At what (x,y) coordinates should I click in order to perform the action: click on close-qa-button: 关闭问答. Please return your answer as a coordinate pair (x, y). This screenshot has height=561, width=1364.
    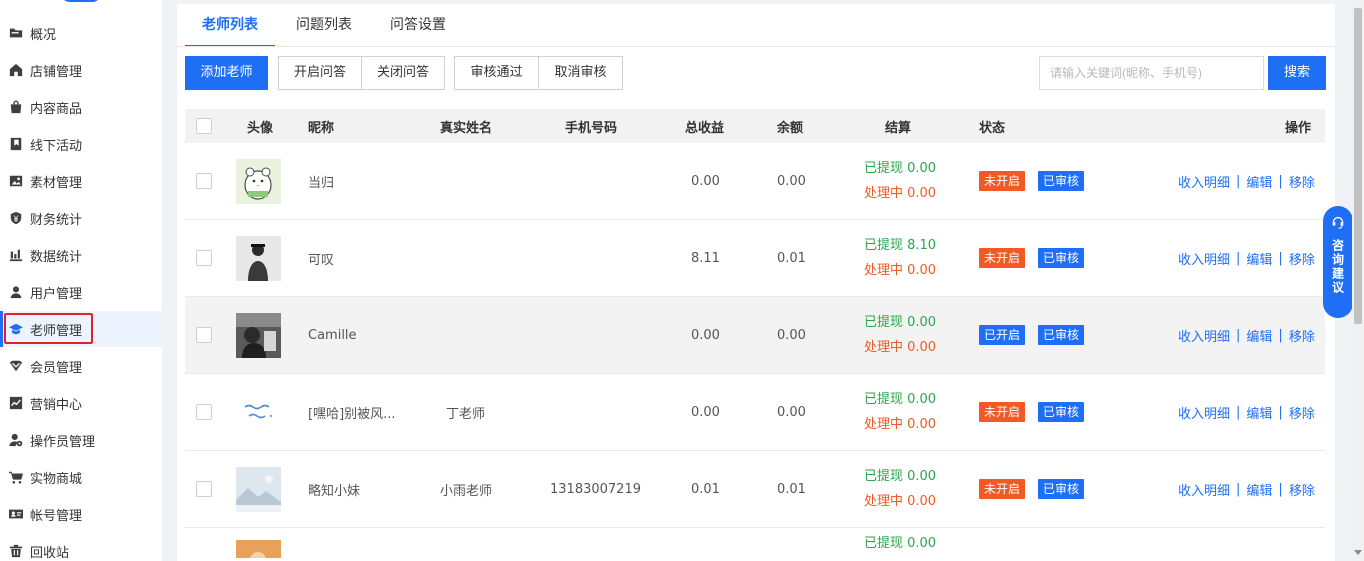
    Looking at the image, I should click on (403, 73).